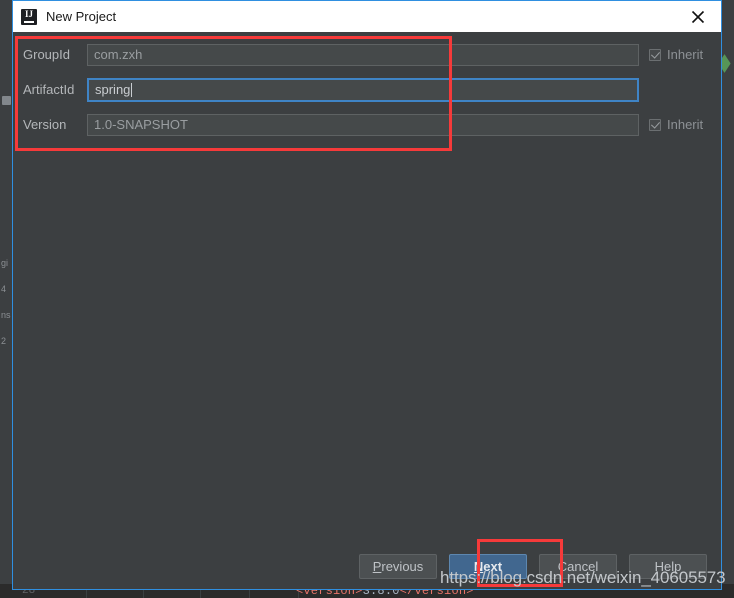 The width and height of the screenshot is (734, 598). I want to click on previous-button: Previous, so click(398, 566).